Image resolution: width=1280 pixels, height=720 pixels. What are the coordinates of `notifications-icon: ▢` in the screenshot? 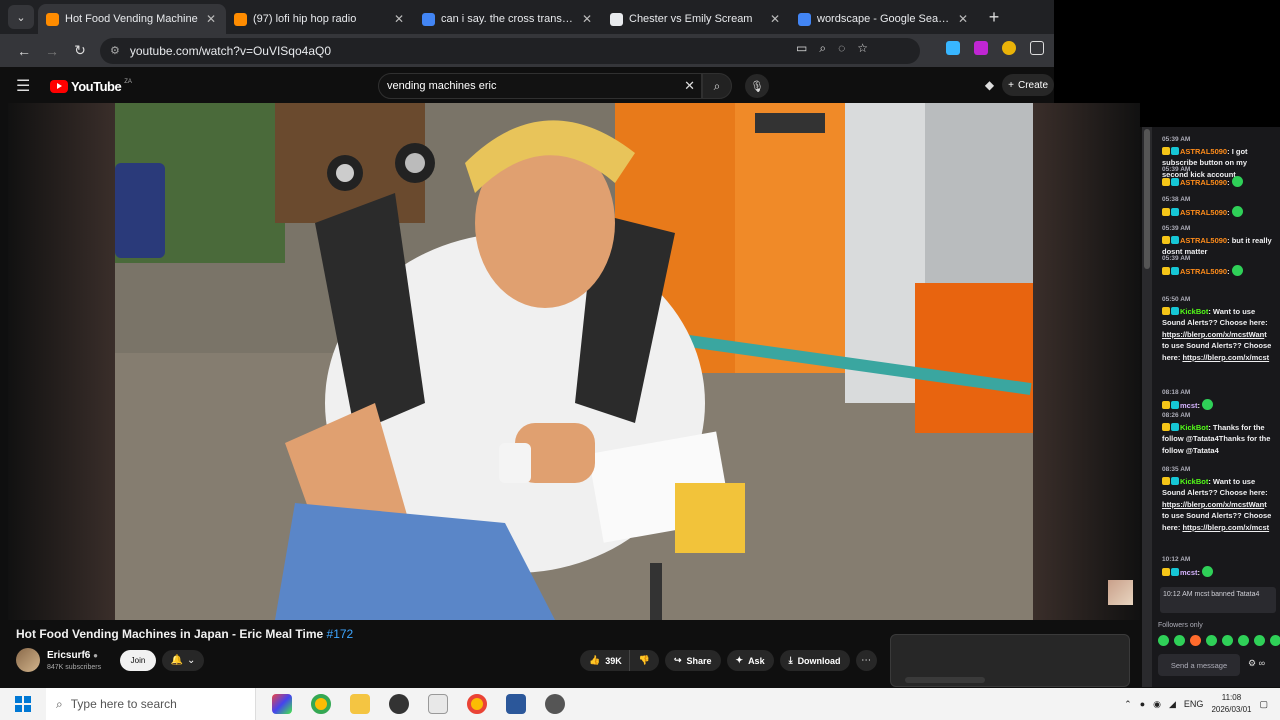 It's located at (1263, 704).